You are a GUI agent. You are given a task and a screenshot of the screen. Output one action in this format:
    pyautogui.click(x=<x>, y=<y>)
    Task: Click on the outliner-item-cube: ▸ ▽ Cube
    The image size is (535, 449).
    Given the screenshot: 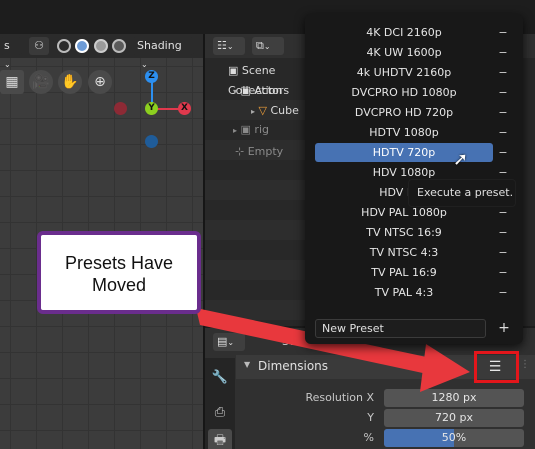 What is the action you would take?
    pyautogui.click(x=260, y=111)
    